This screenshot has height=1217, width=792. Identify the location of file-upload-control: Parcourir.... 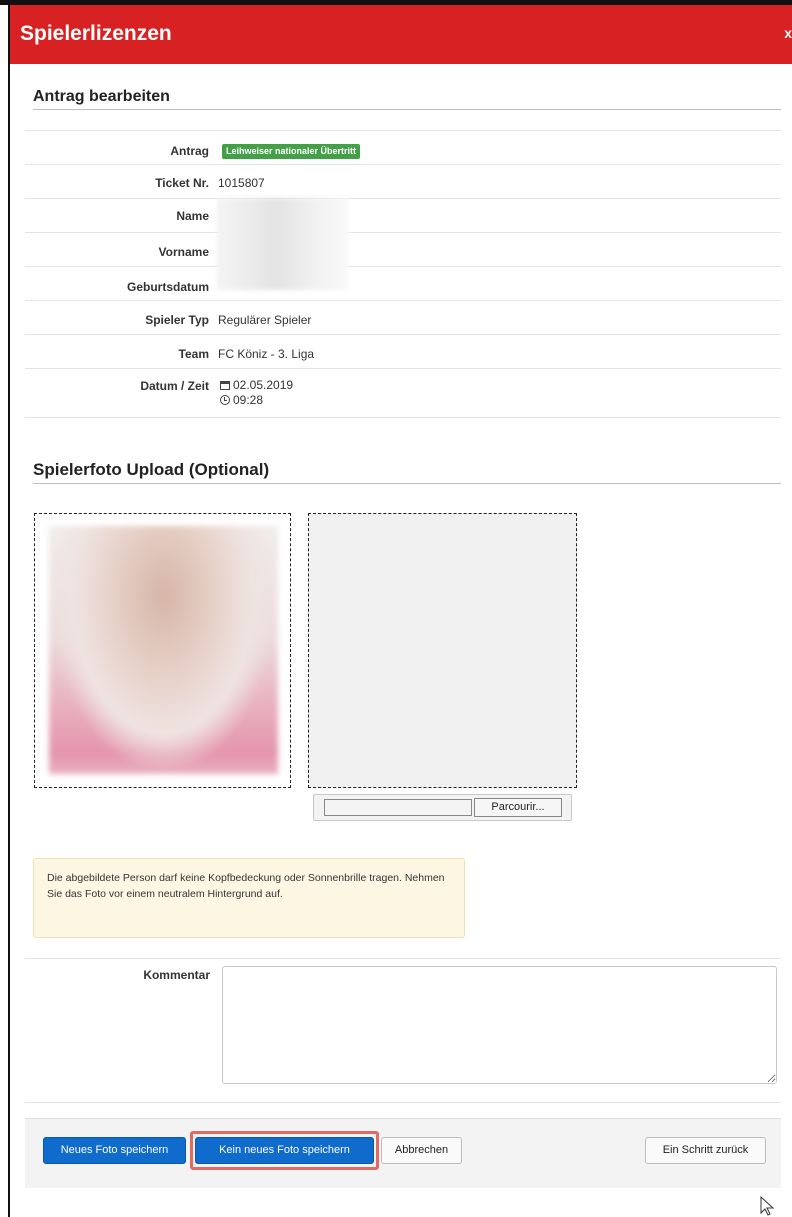
(442, 807).